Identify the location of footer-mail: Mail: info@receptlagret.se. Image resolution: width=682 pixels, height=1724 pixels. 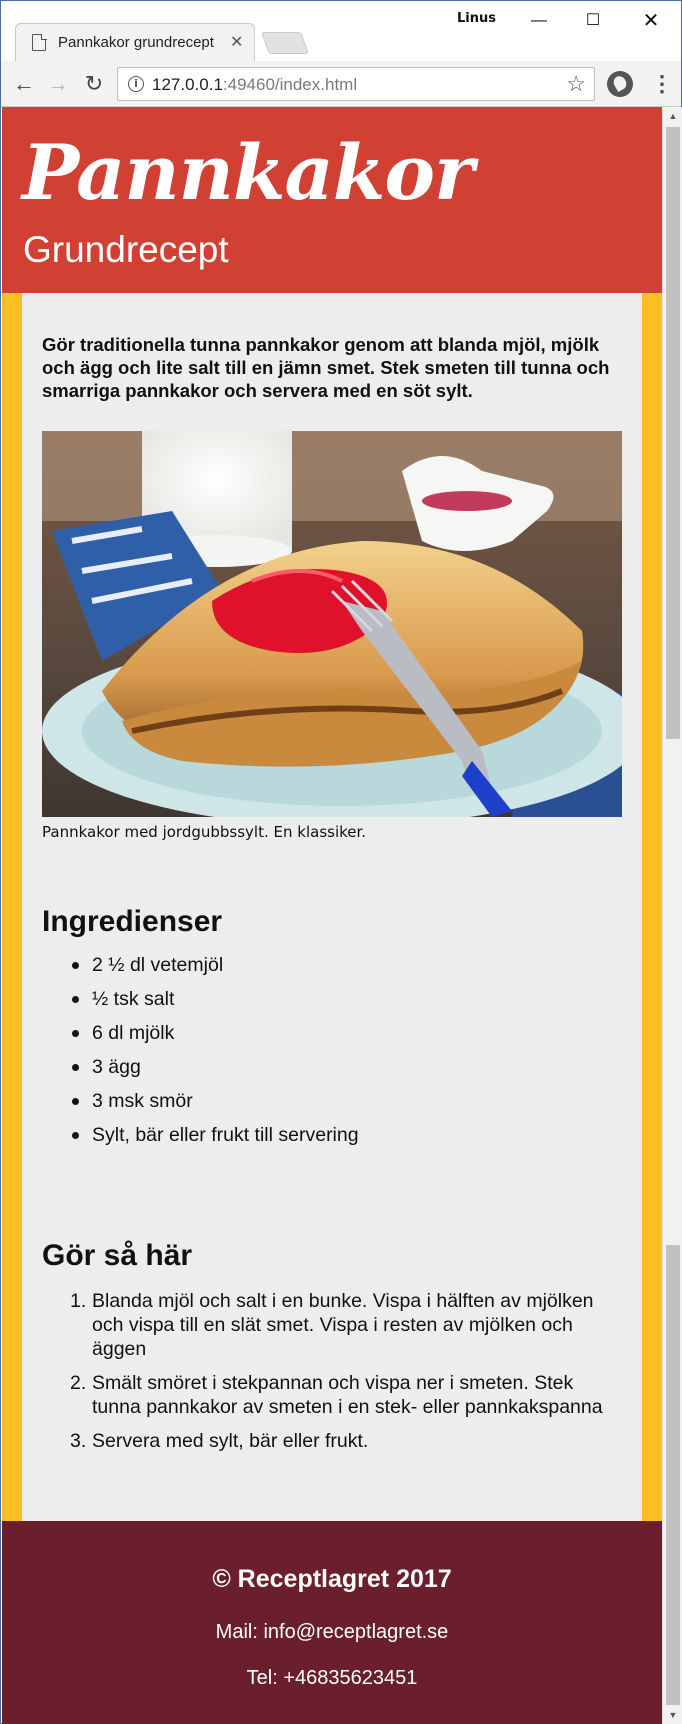
(332, 1632).